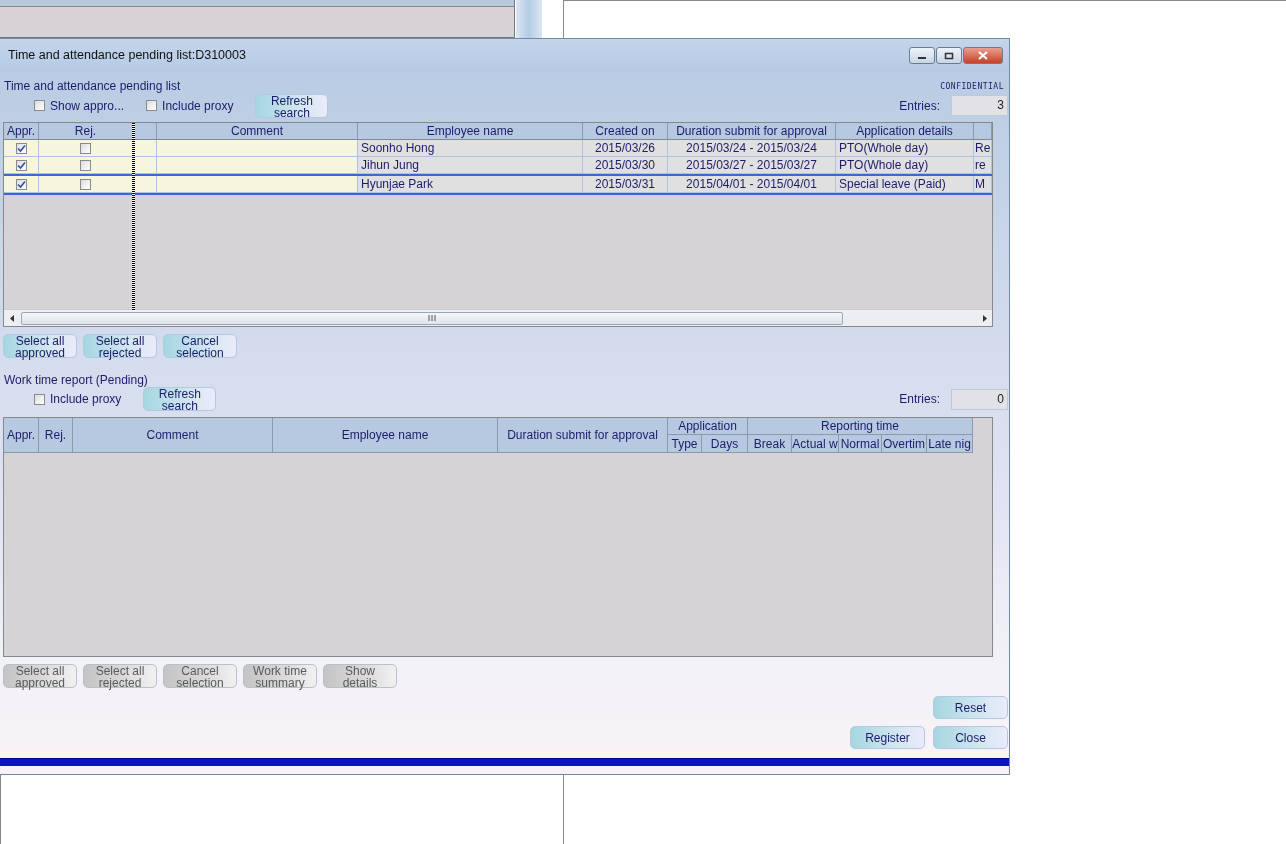  Describe the element at coordinates (770, 444) in the screenshot. I see `column-header: Break` at that location.